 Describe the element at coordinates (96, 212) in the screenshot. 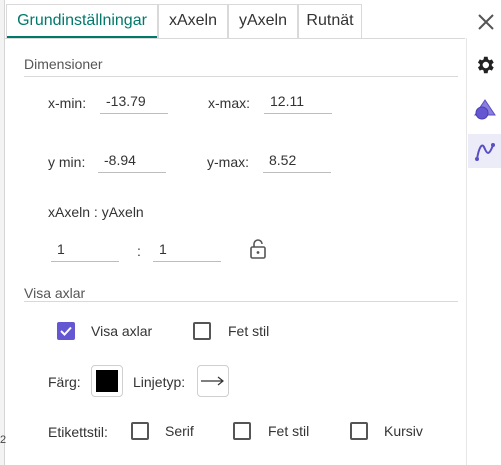

I see `axis-ratio-label: xAxeln : yAxeln` at that location.